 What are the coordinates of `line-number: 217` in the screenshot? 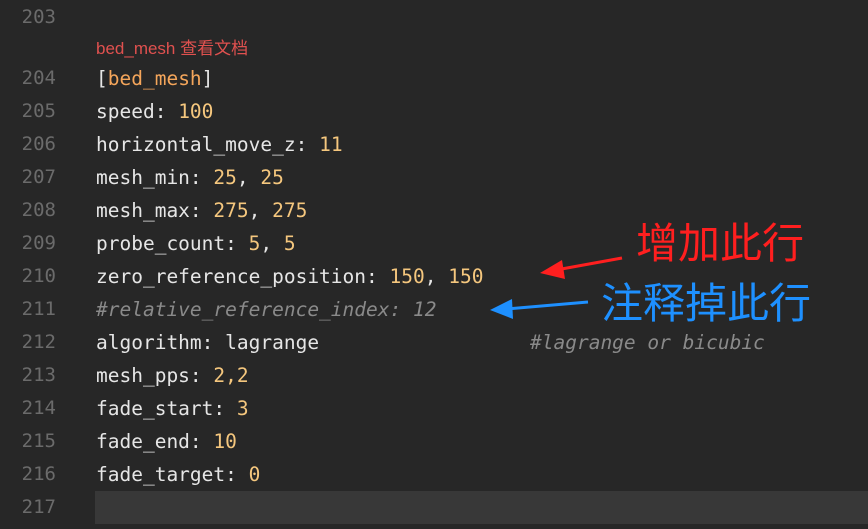 It's located at (38, 507).